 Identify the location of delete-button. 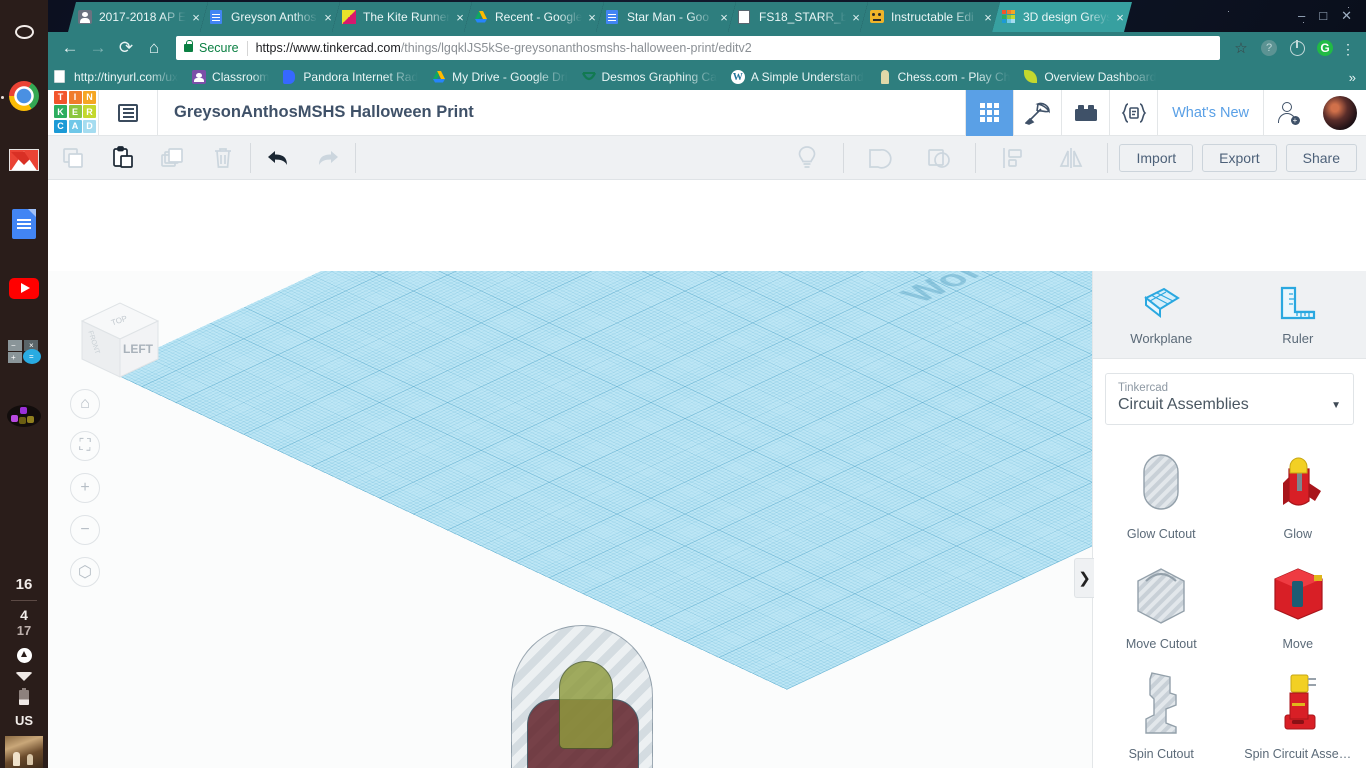
(223, 158).